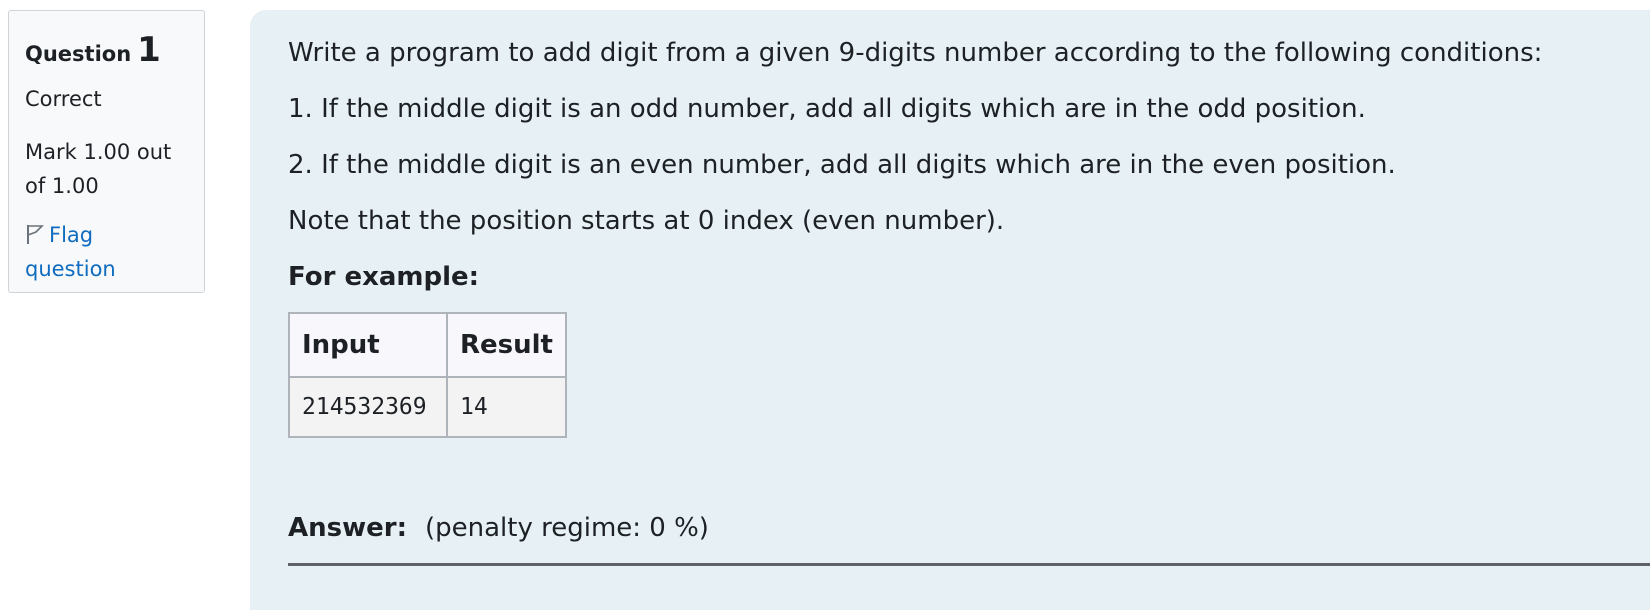 This screenshot has height=610, width=1650. Describe the element at coordinates (35, 234) in the screenshot. I see `flag-icon` at that location.